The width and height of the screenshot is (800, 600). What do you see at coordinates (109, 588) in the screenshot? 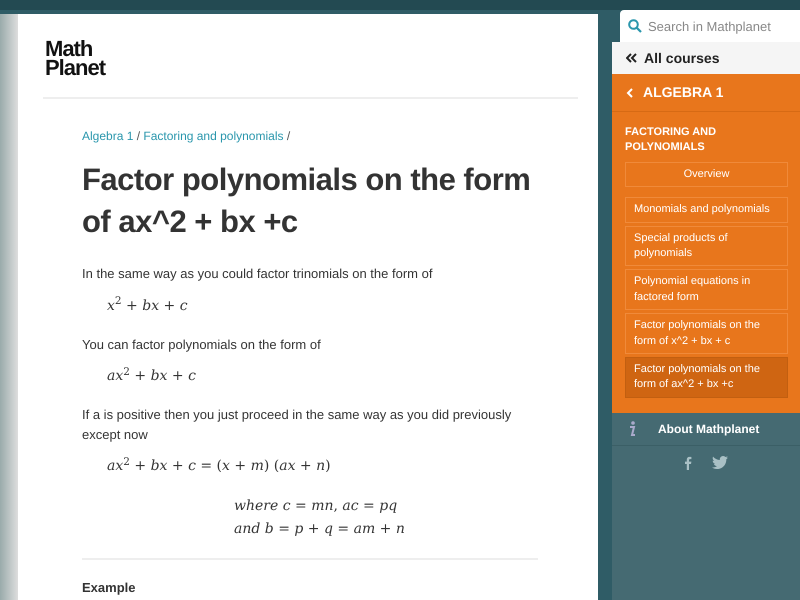
I see `section-heading: Example` at bounding box center [109, 588].